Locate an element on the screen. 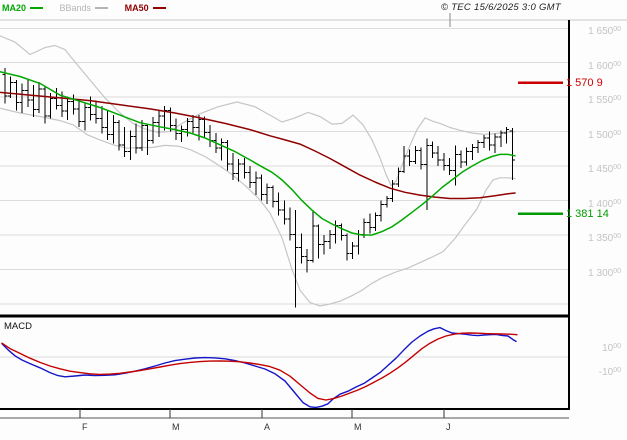 The height and width of the screenshot is (440, 627). legend-item-bbands: BBands is located at coordinates (88, 8).